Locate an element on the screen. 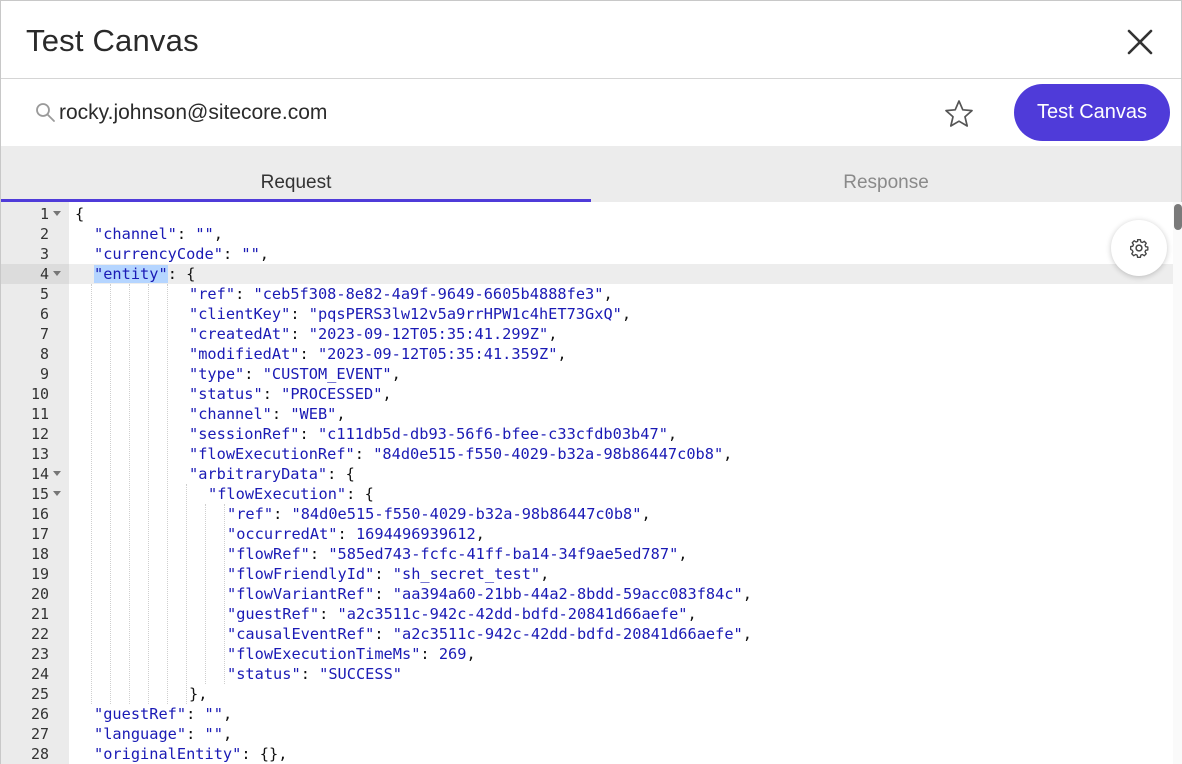  editor-settings-button is located at coordinates (1139, 248).